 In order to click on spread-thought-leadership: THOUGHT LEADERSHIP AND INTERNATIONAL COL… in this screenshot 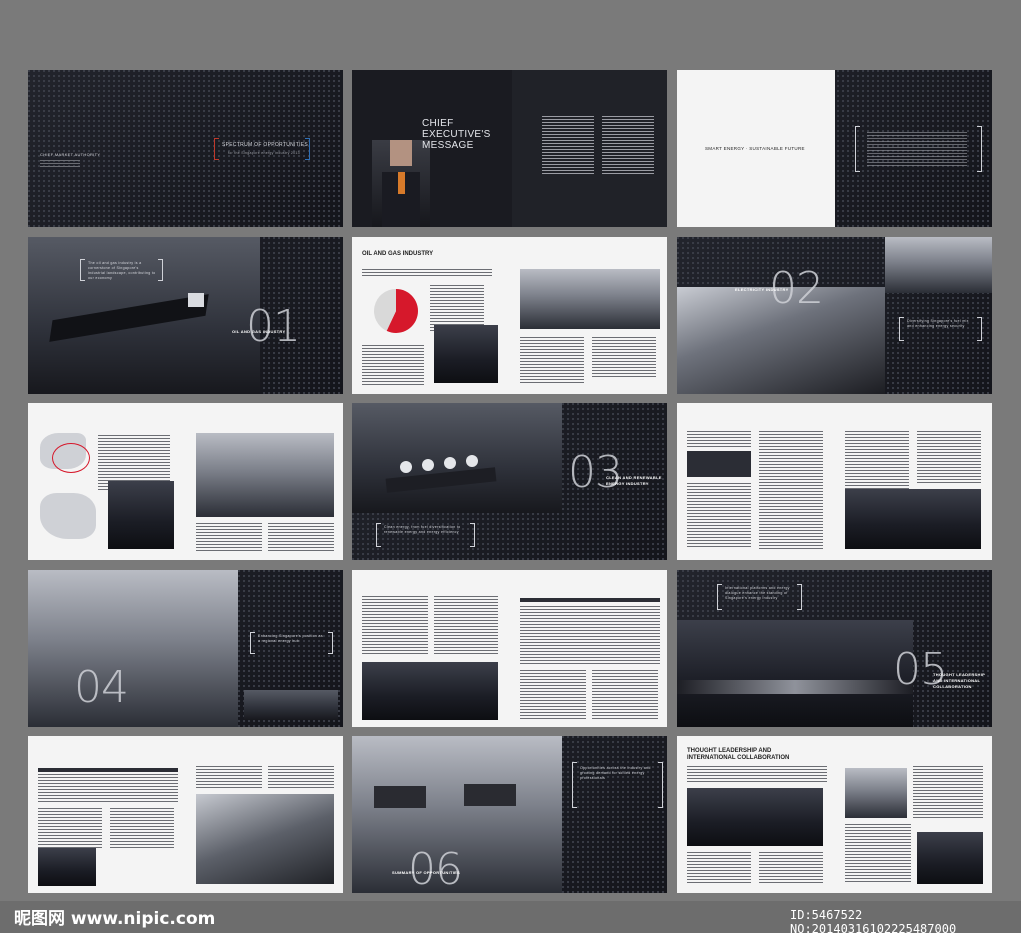, I will do `click(834, 814)`.